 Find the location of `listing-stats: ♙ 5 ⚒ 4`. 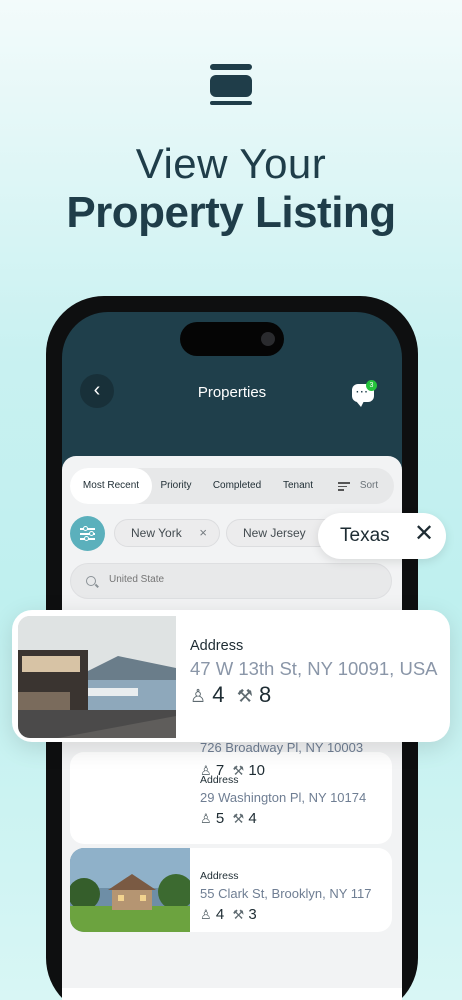

listing-stats: ♙ 5 ⚒ 4 is located at coordinates (228, 818).